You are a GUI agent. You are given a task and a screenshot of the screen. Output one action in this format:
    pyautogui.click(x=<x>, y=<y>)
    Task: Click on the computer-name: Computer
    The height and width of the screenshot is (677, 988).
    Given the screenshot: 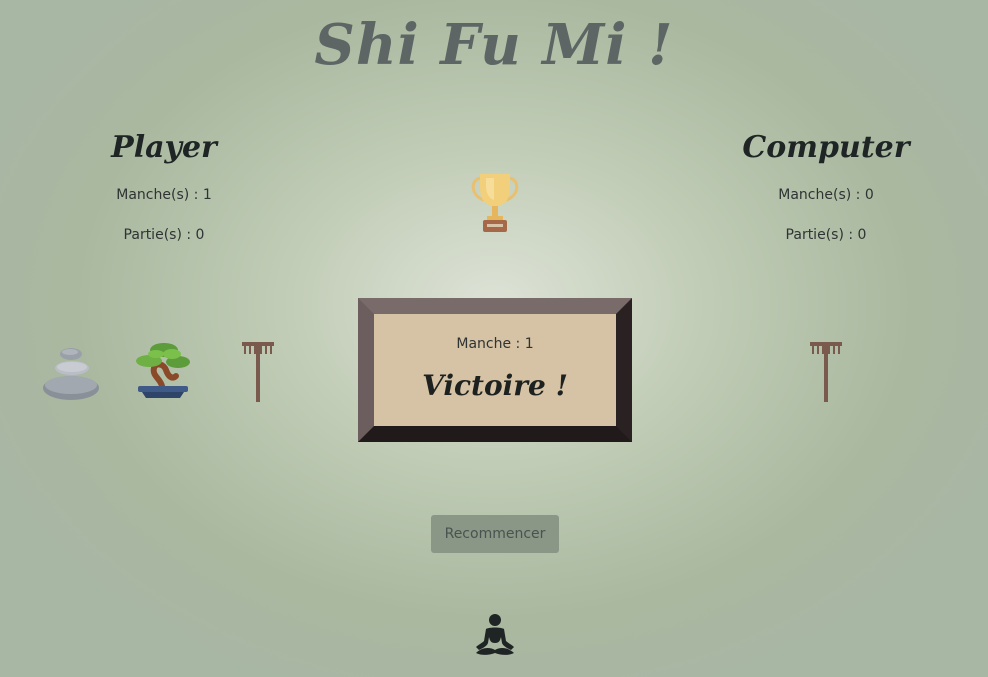 What is the action you would take?
    pyautogui.click(x=826, y=147)
    